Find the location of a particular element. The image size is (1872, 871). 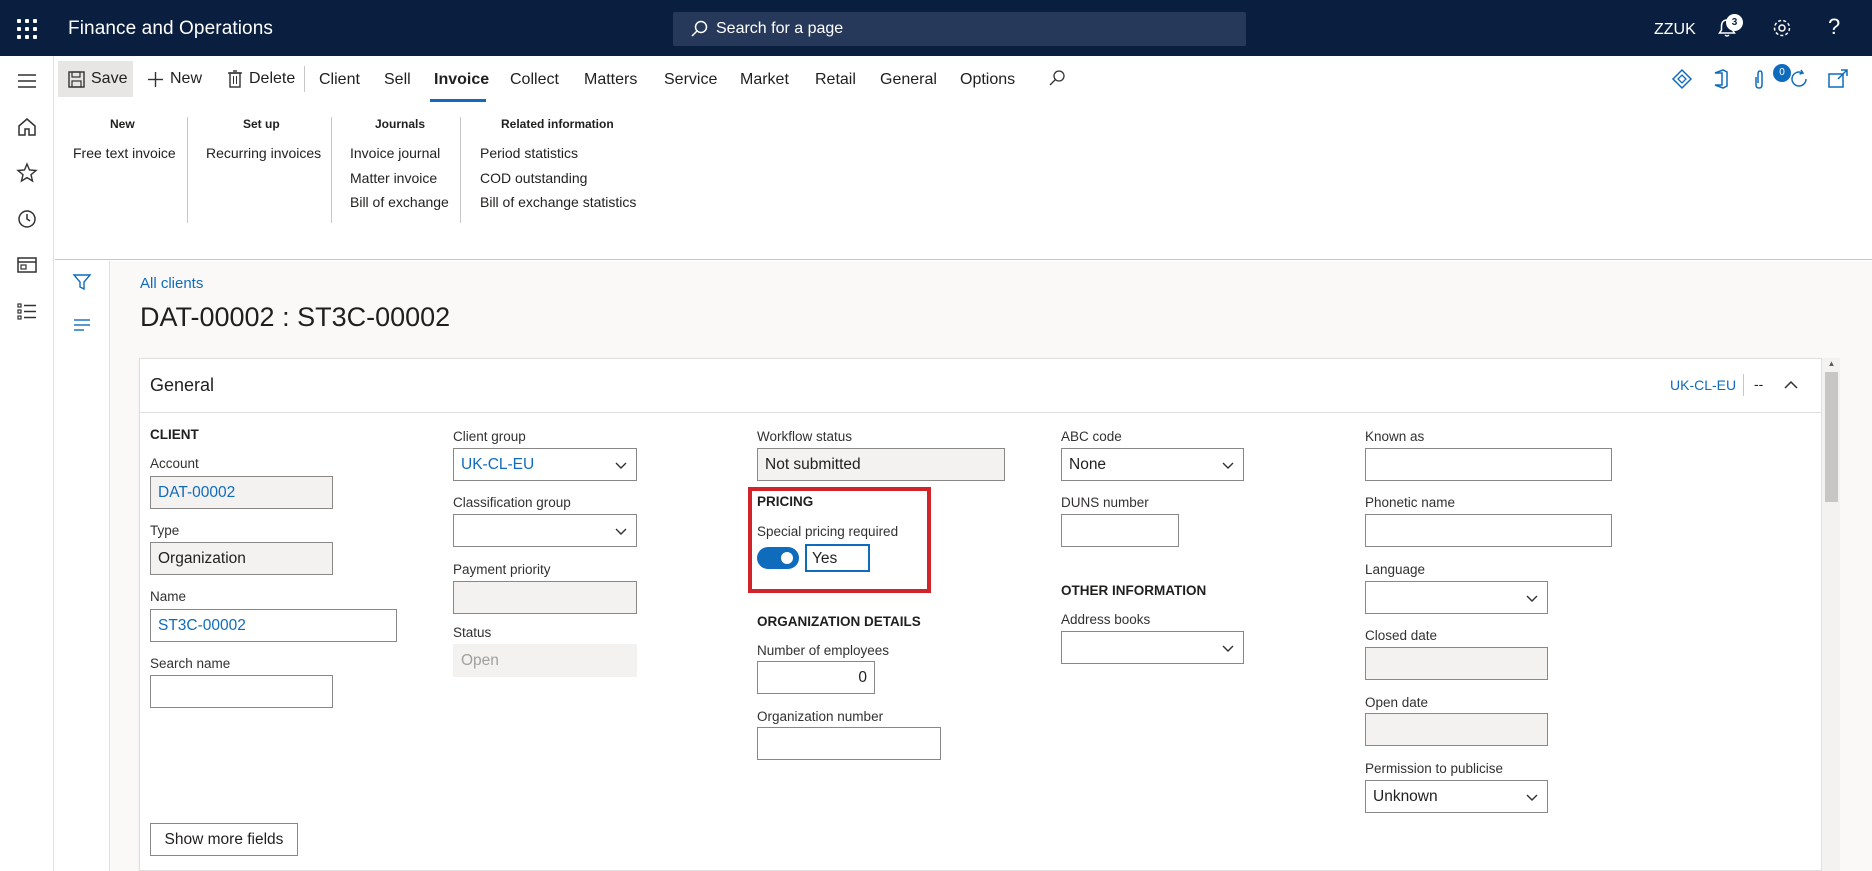

recent-clock-icon is located at coordinates (27, 219).